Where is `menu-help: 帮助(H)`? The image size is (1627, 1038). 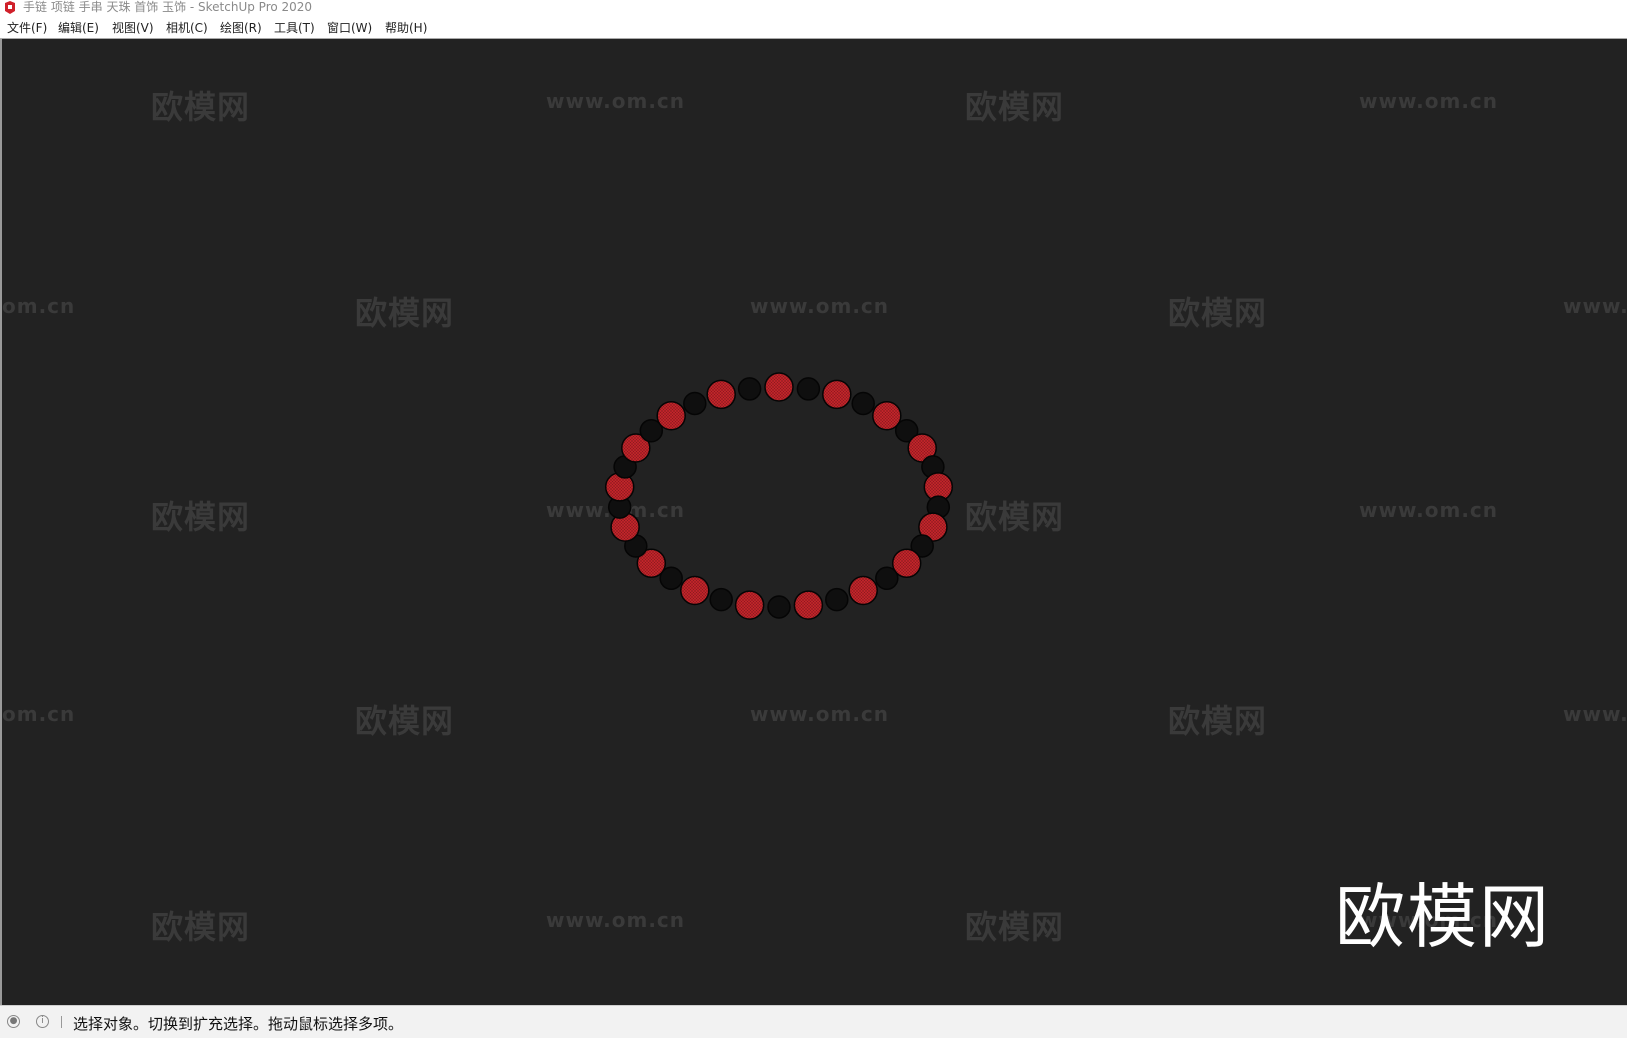
menu-help: 帮助(H) is located at coordinates (406, 28).